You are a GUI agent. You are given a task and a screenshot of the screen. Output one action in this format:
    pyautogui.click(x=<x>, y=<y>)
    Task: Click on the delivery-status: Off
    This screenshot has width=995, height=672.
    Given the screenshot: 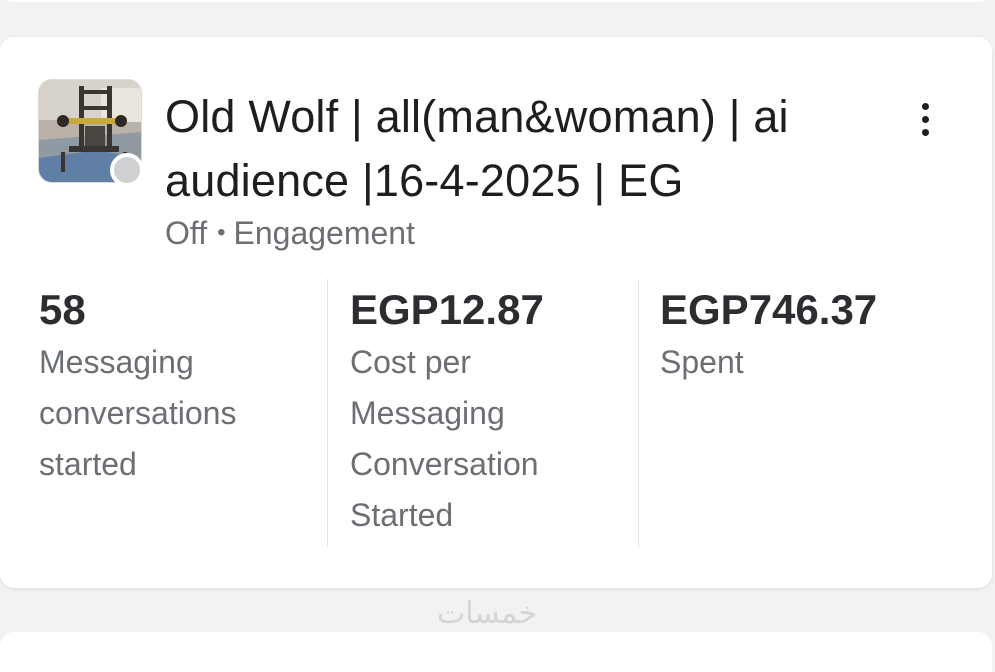 What is the action you would take?
    pyautogui.click(x=186, y=233)
    